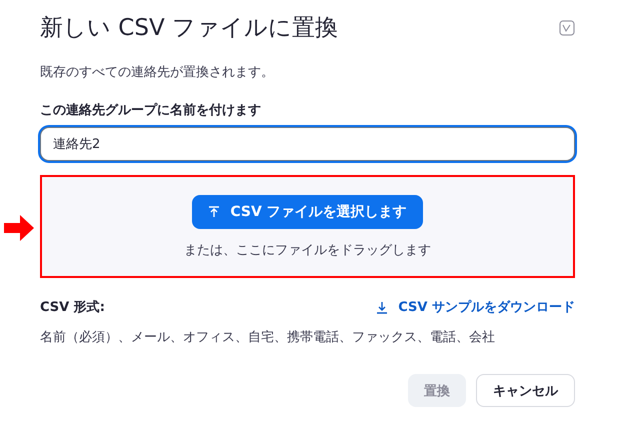 This screenshot has width=643, height=433. Describe the element at coordinates (307, 250) in the screenshot. I see `drop-hint: または、ここにファイルをドラッグします` at that location.